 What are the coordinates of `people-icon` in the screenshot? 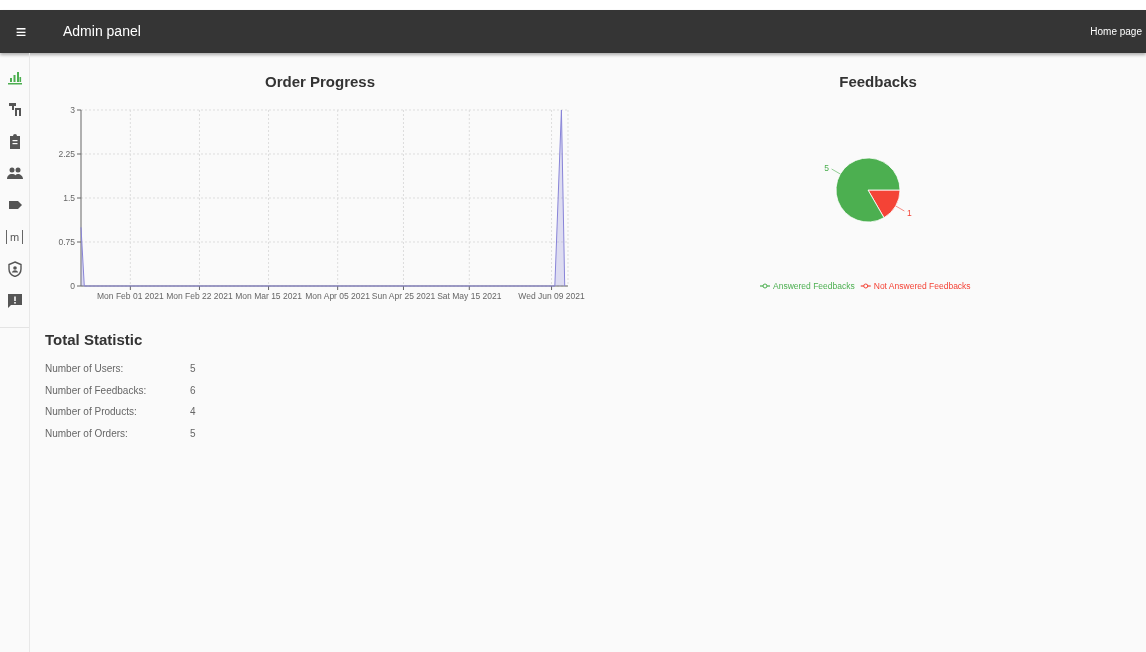 It's located at (14, 173).